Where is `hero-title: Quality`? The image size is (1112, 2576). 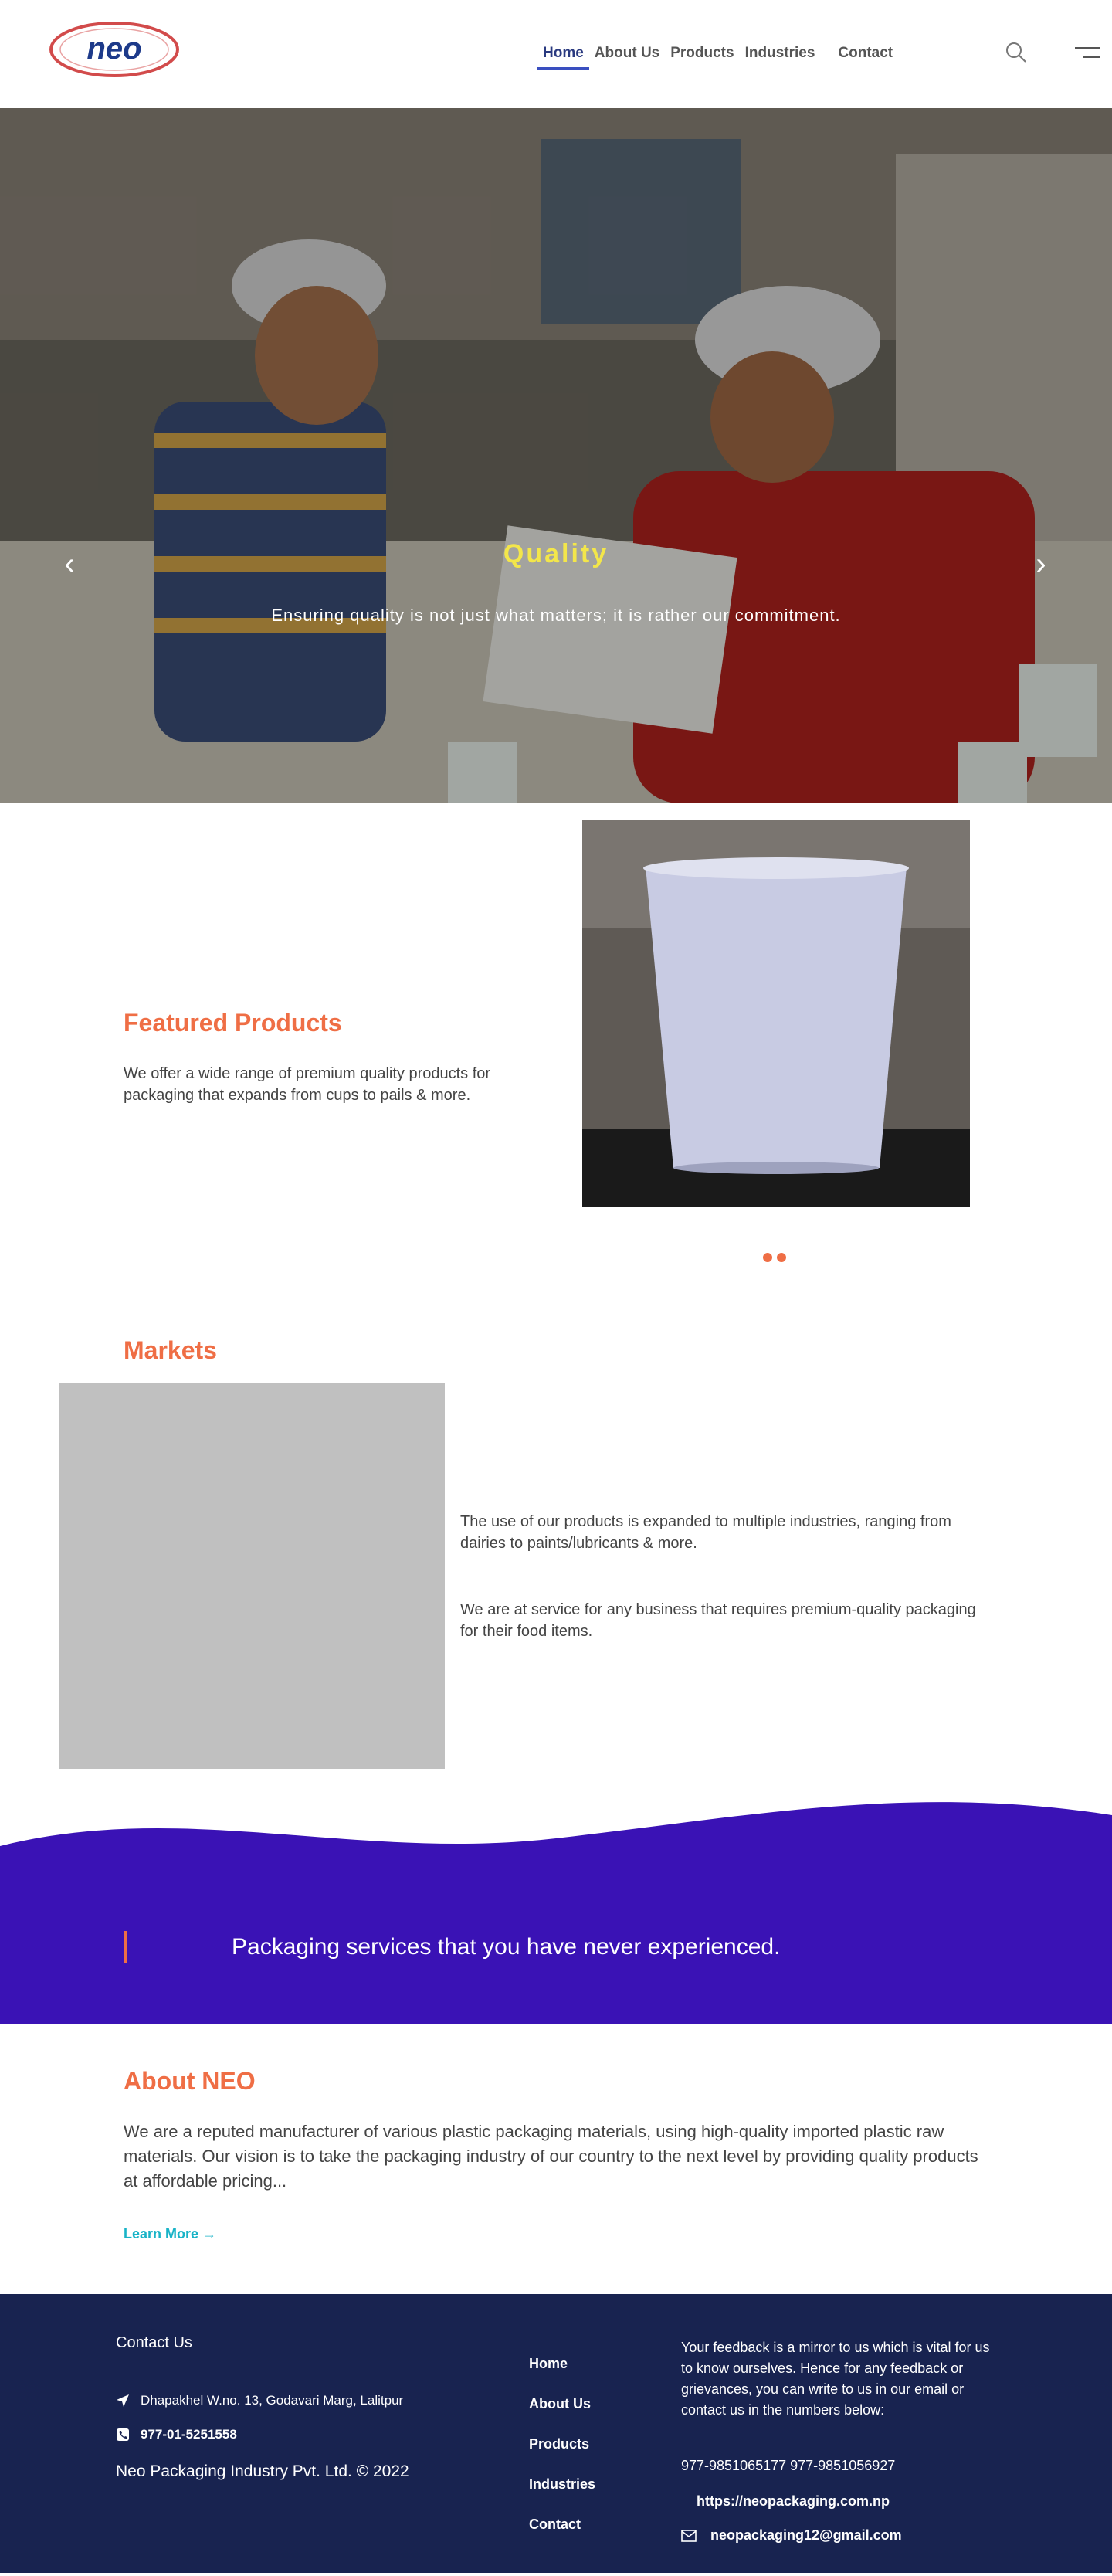 hero-title: Quality is located at coordinates (556, 553).